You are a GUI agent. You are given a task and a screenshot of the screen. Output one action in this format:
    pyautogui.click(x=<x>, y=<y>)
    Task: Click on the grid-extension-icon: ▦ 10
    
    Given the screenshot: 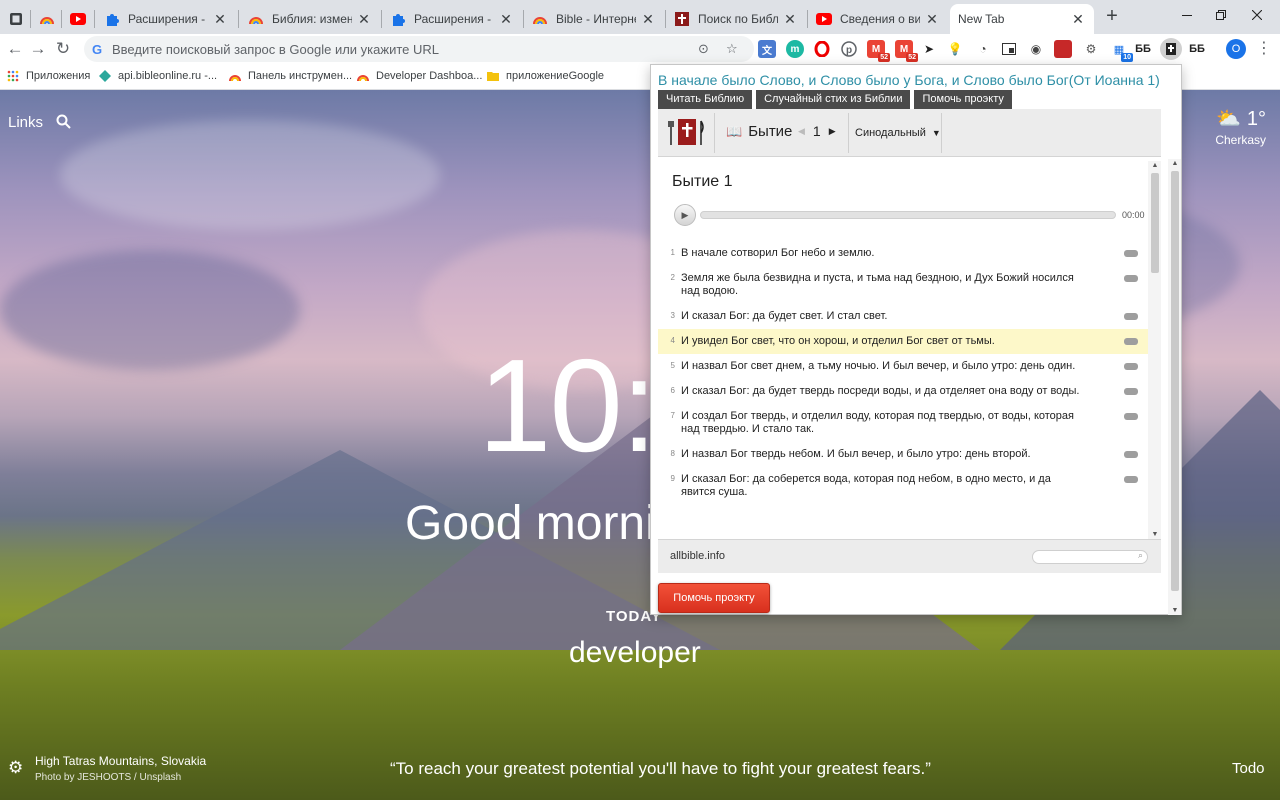 What is the action you would take?
    pyautogui.click(x=1121, y=51)
    